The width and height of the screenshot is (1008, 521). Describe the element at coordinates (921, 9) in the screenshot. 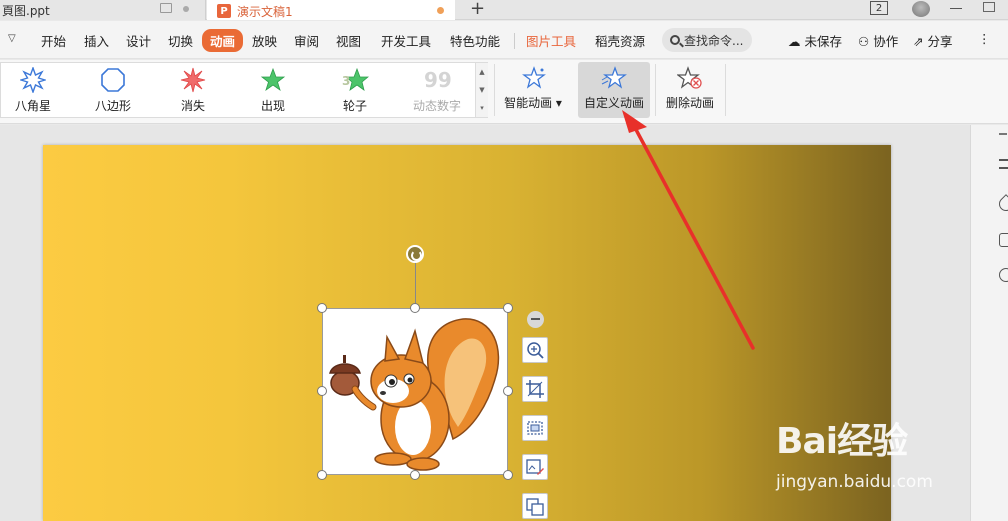

I see `user-avatar` at that location.